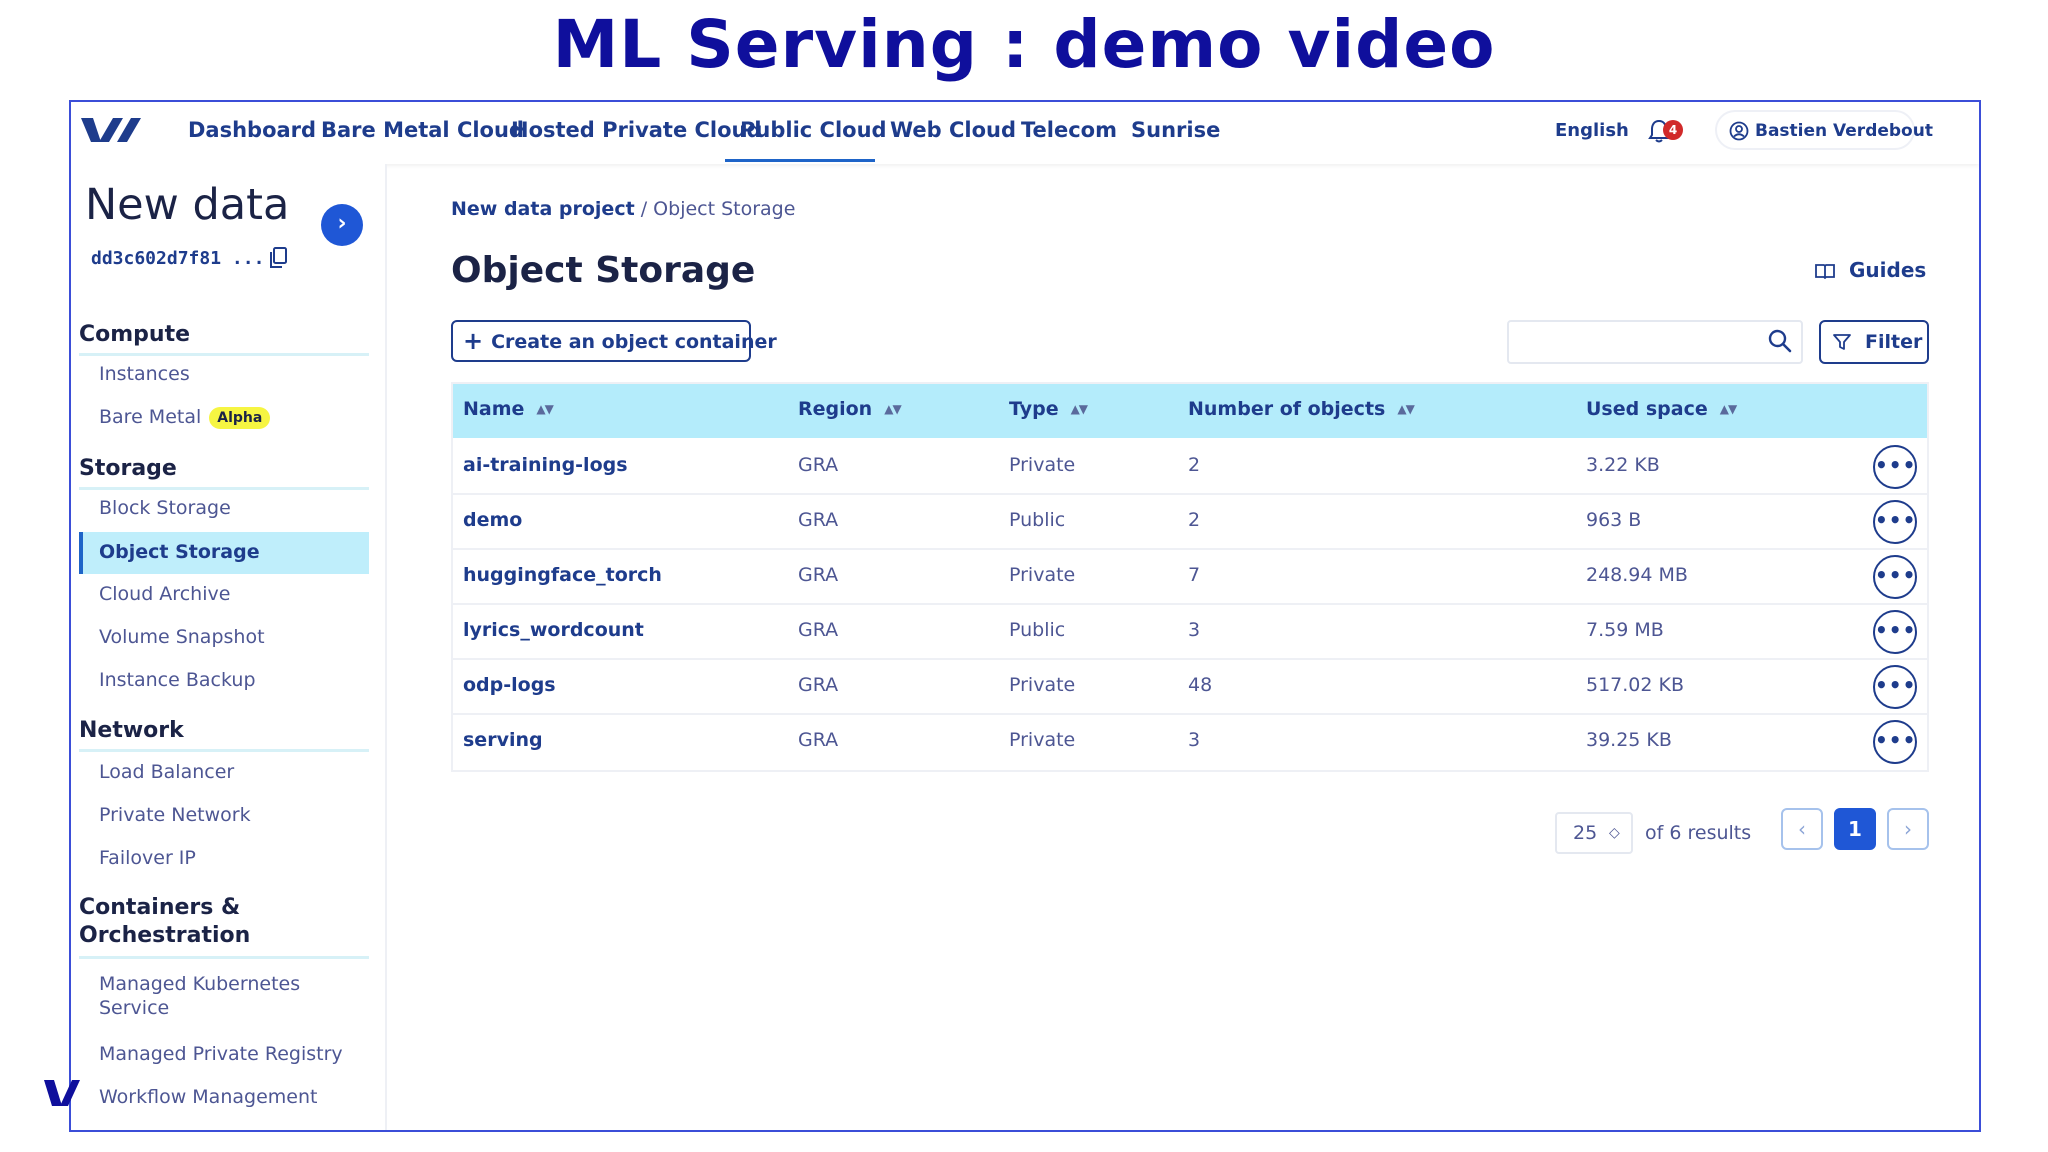 This screenshot has height=1152, width=2048. What do you see at coordinates (1190, 742) in the screenshot?
I see `table-row: serving GRA Private 3 39.25 KB •••` at bounding box center [1190, 742].